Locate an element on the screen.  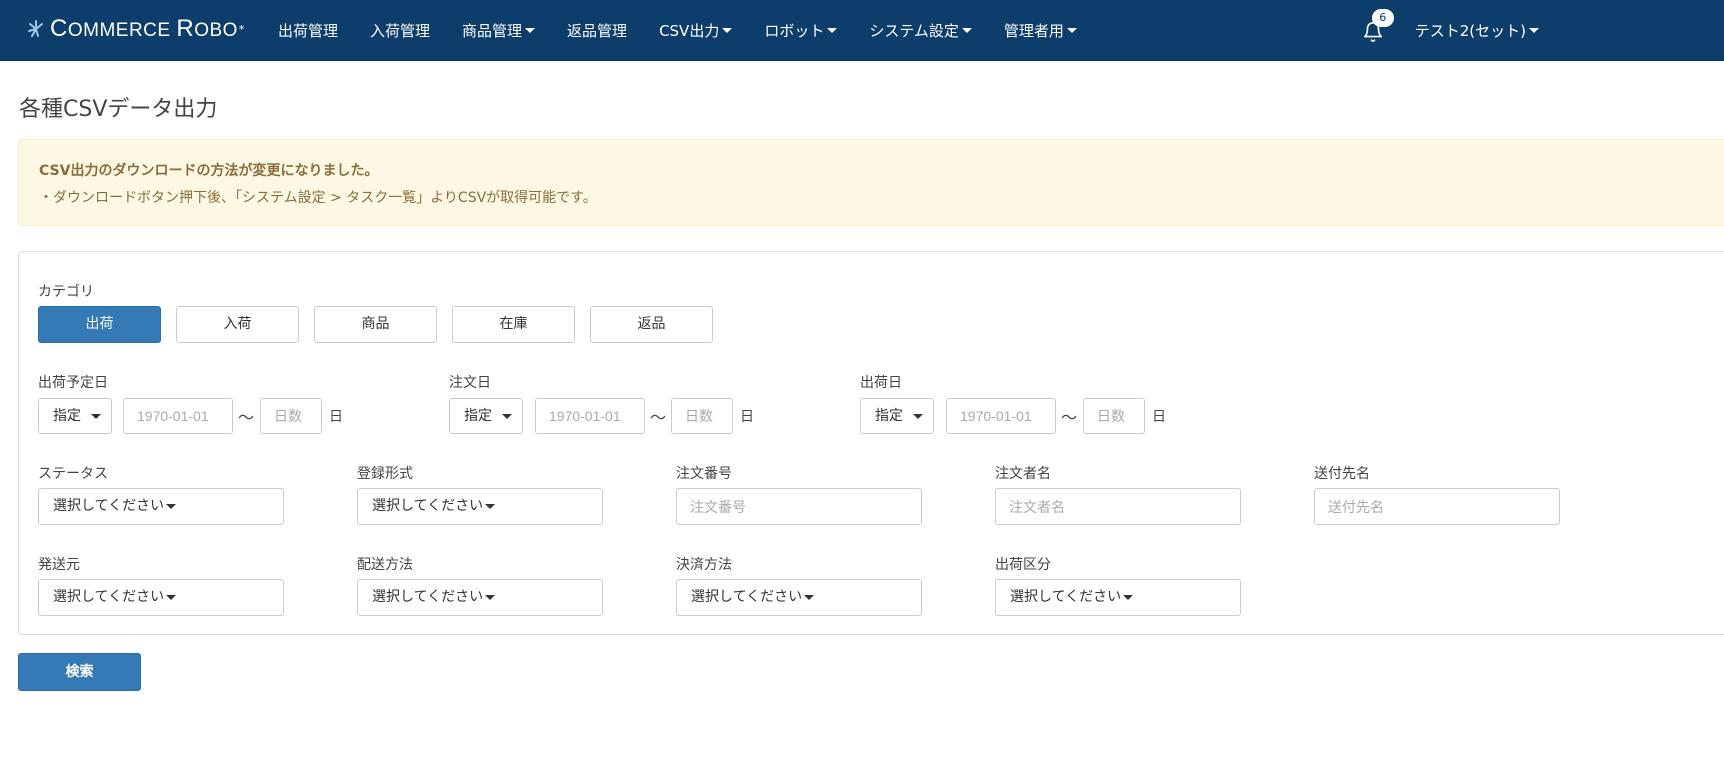
notifications-button: 6 is located at coordinates (1377, 25).